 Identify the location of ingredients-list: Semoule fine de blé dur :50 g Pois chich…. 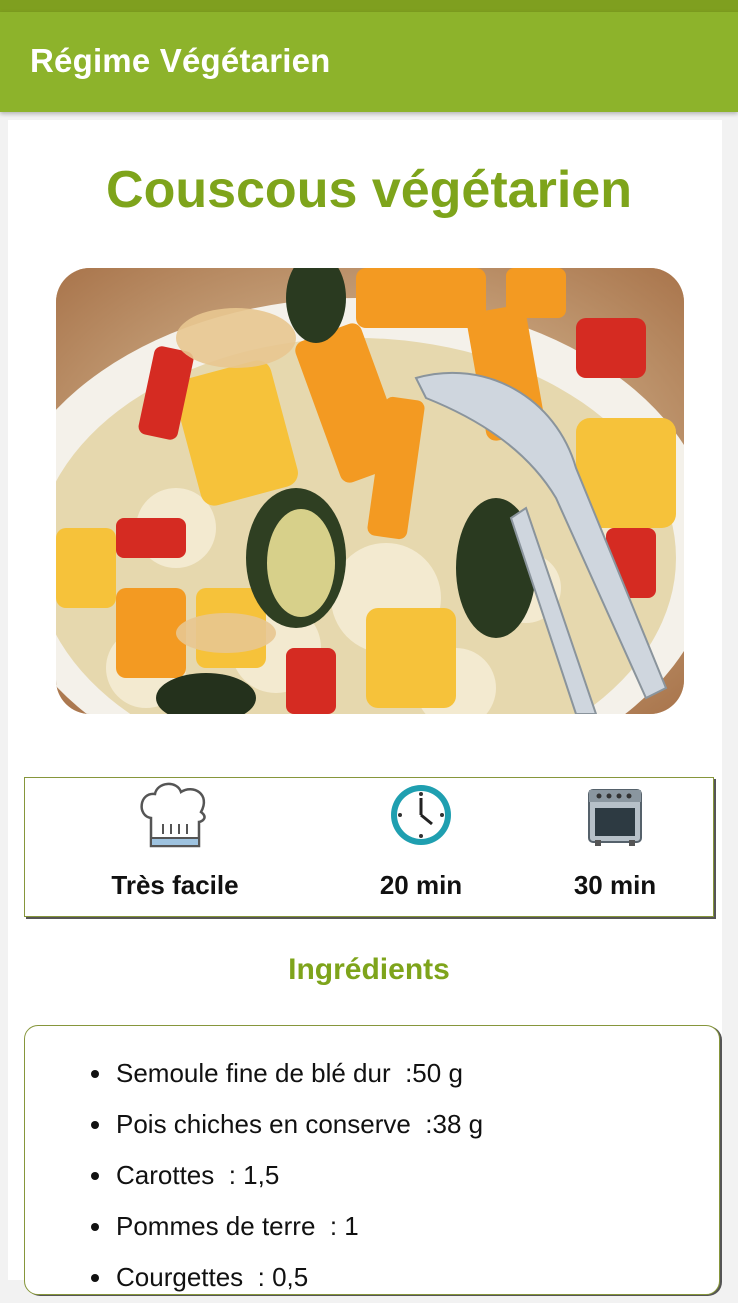
(287, 1175).